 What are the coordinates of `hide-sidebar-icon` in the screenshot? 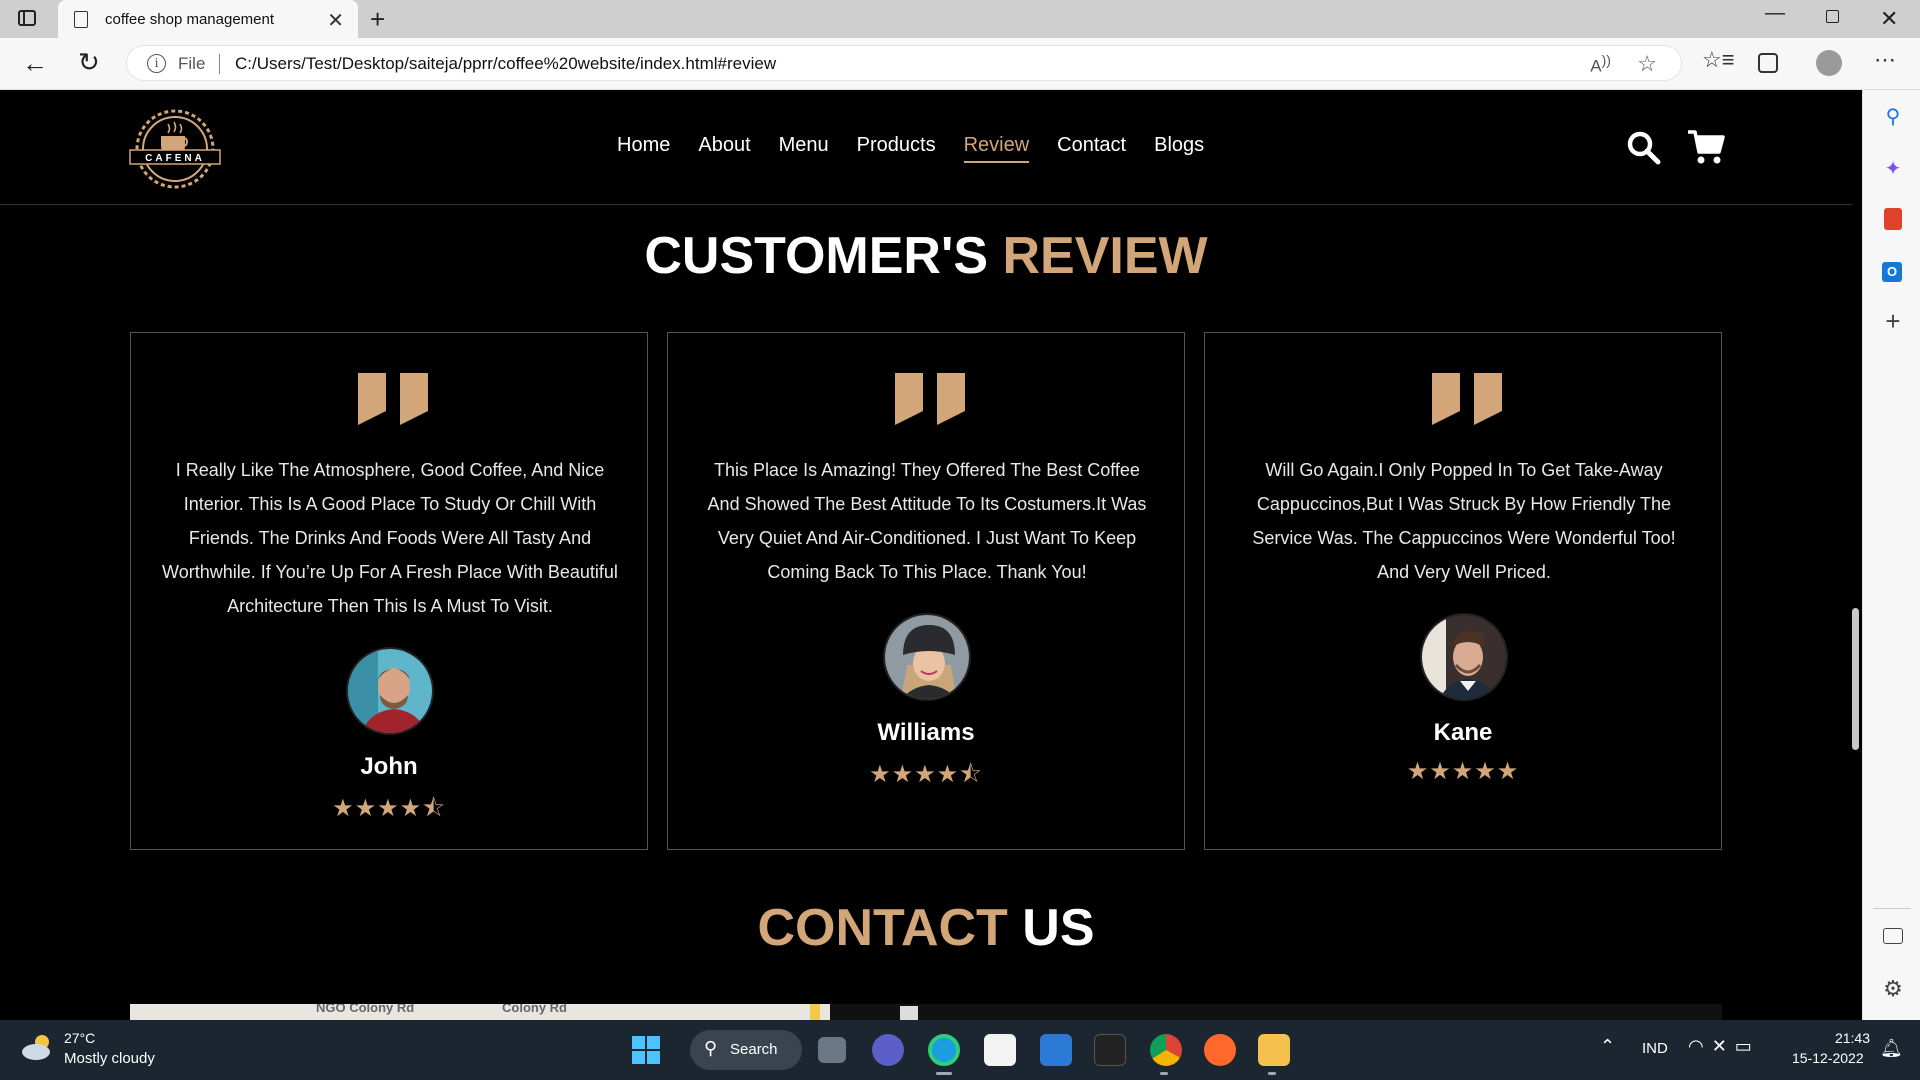 It's located at (1893, 936).